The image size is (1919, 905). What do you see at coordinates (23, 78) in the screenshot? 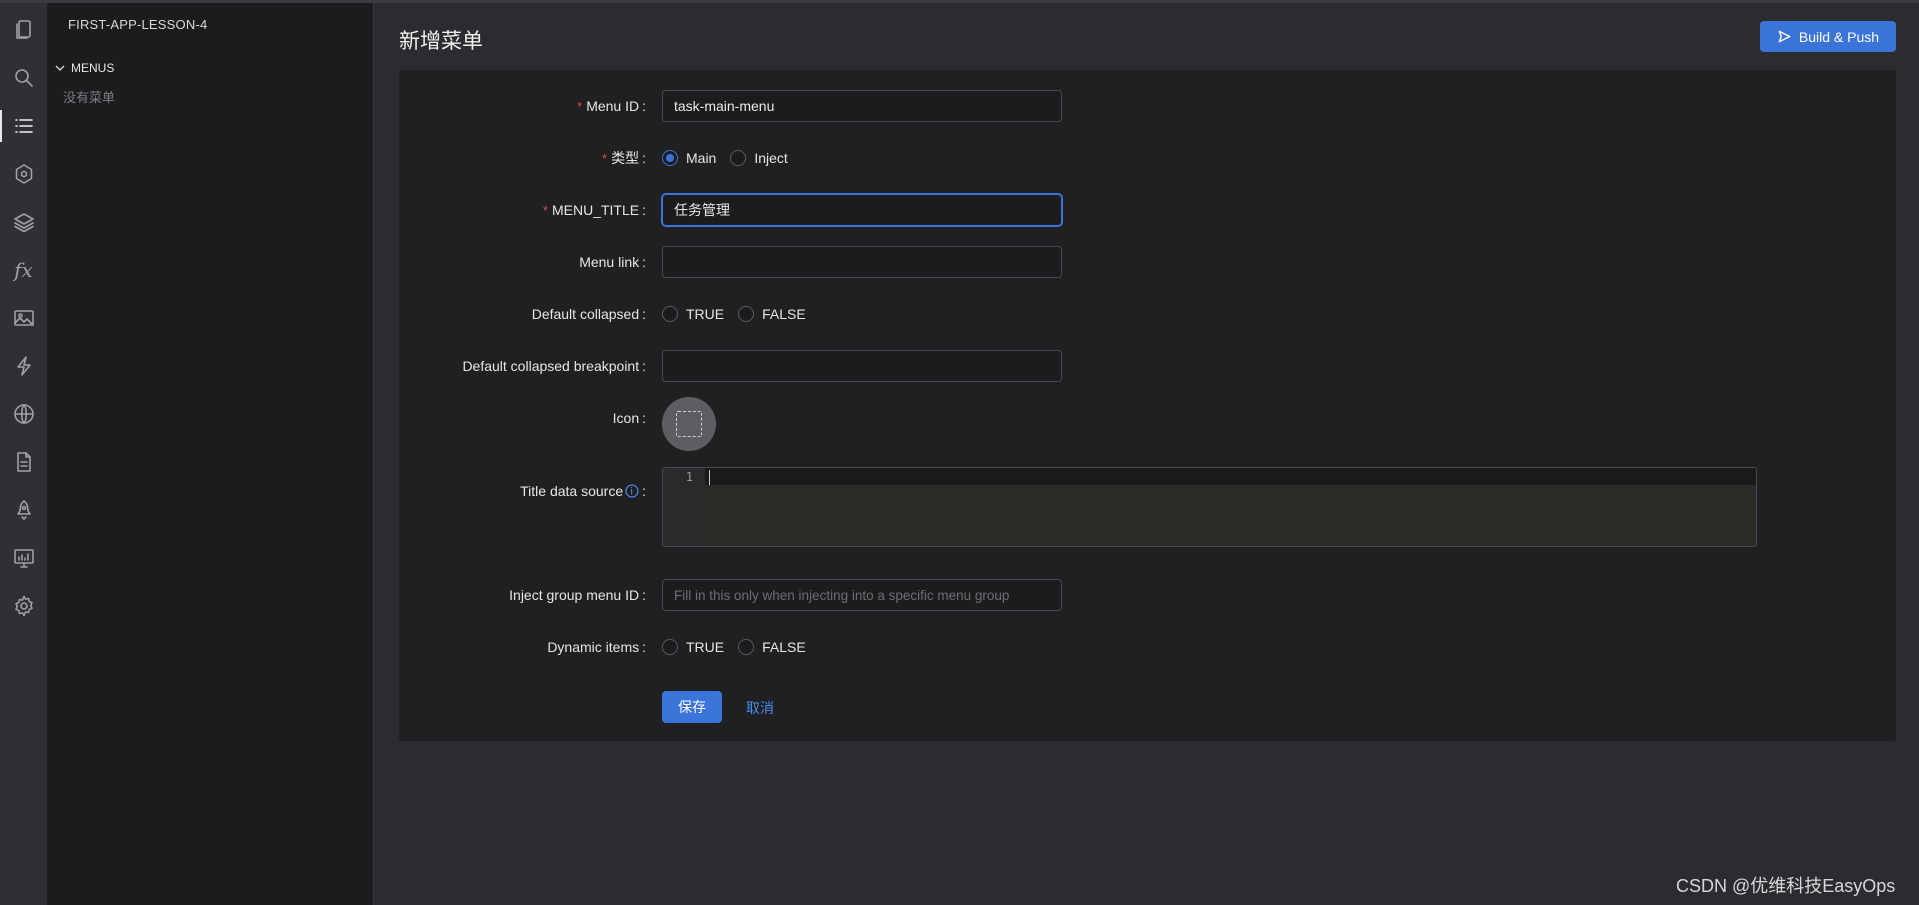
I see `search-icon` at bounding box center [23, 78].